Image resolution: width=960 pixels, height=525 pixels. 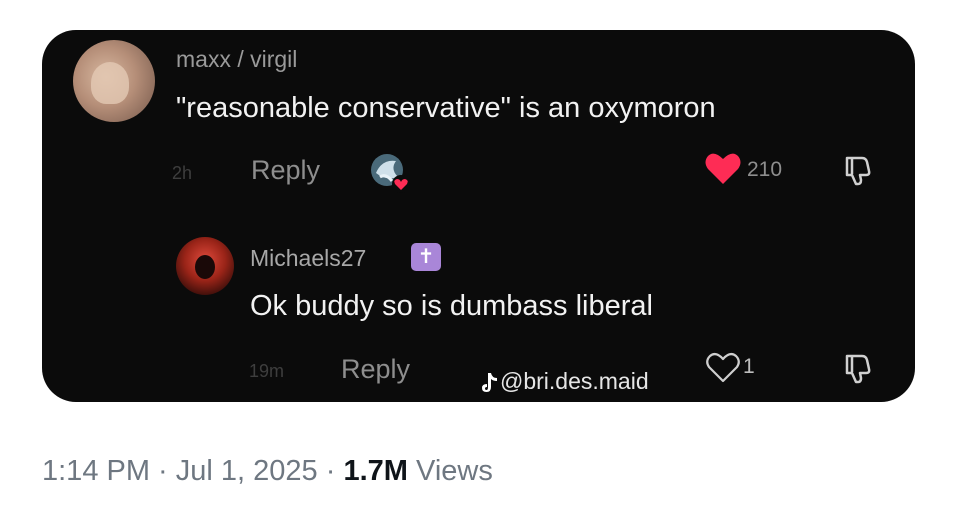 I want to click on comment-timestamp: 19m, so click(x=267, y=371).